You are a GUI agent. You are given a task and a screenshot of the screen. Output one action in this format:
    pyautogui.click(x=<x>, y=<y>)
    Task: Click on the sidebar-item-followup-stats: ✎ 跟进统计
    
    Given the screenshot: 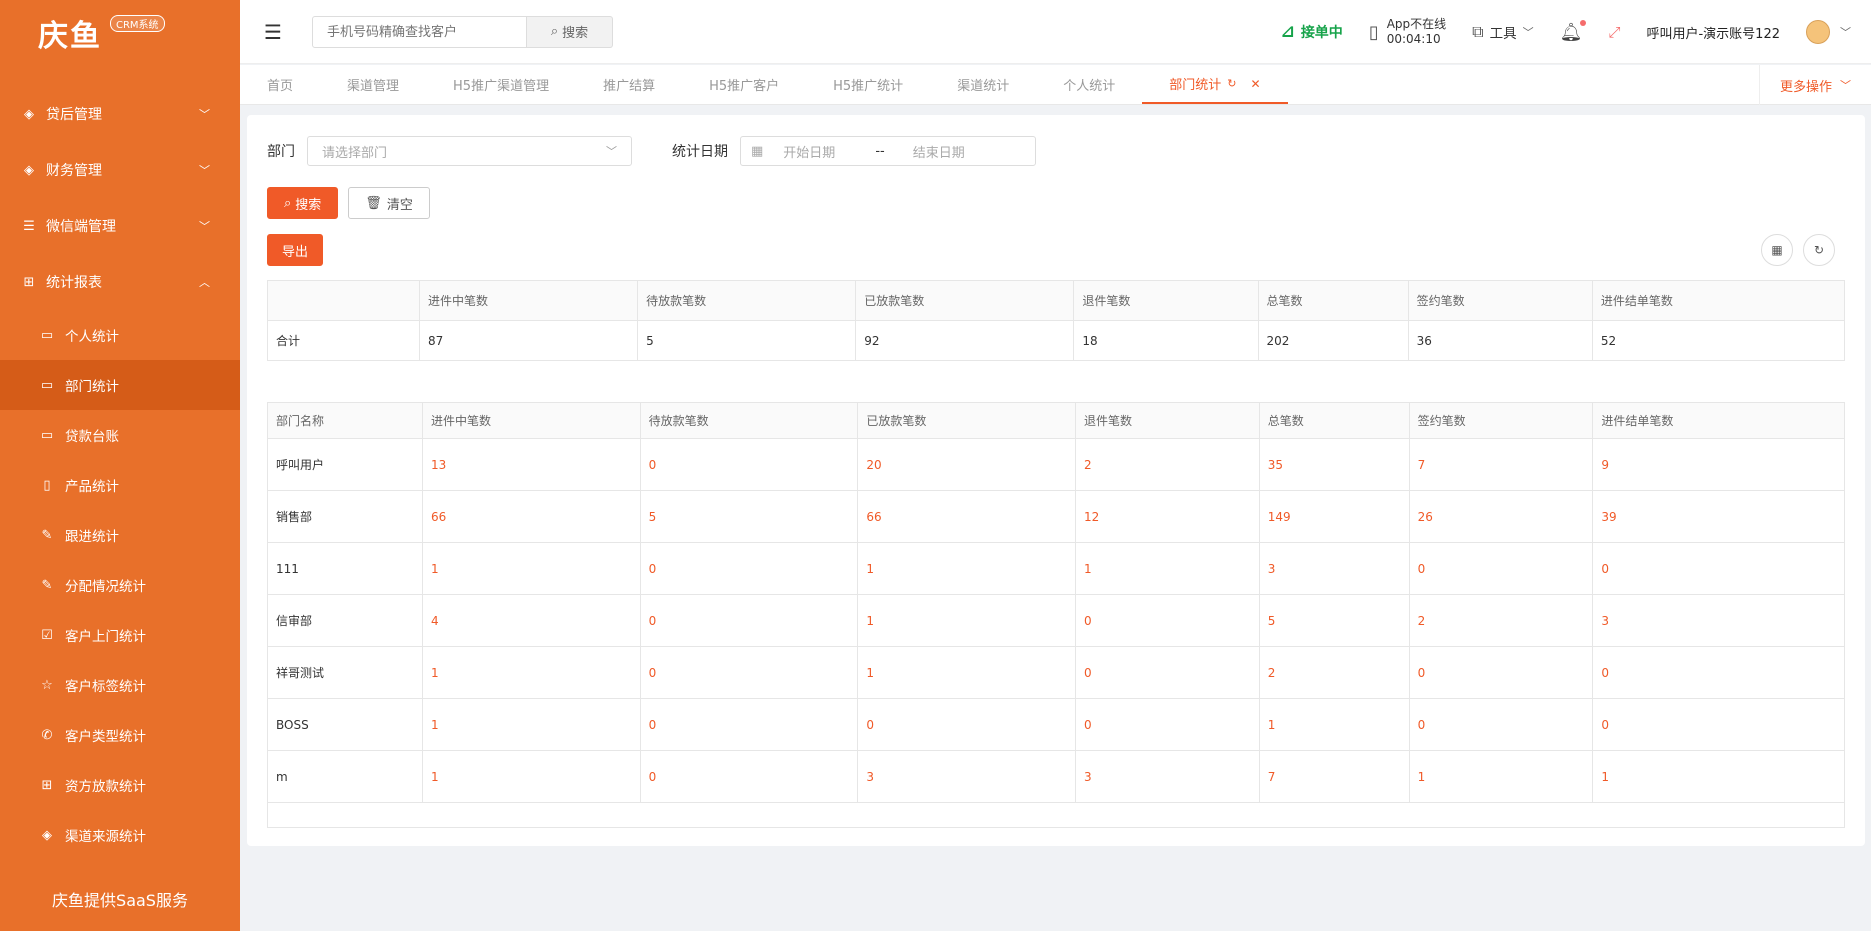 What is the action you would take?
    pyautogui.click(x=120, y=535)
    